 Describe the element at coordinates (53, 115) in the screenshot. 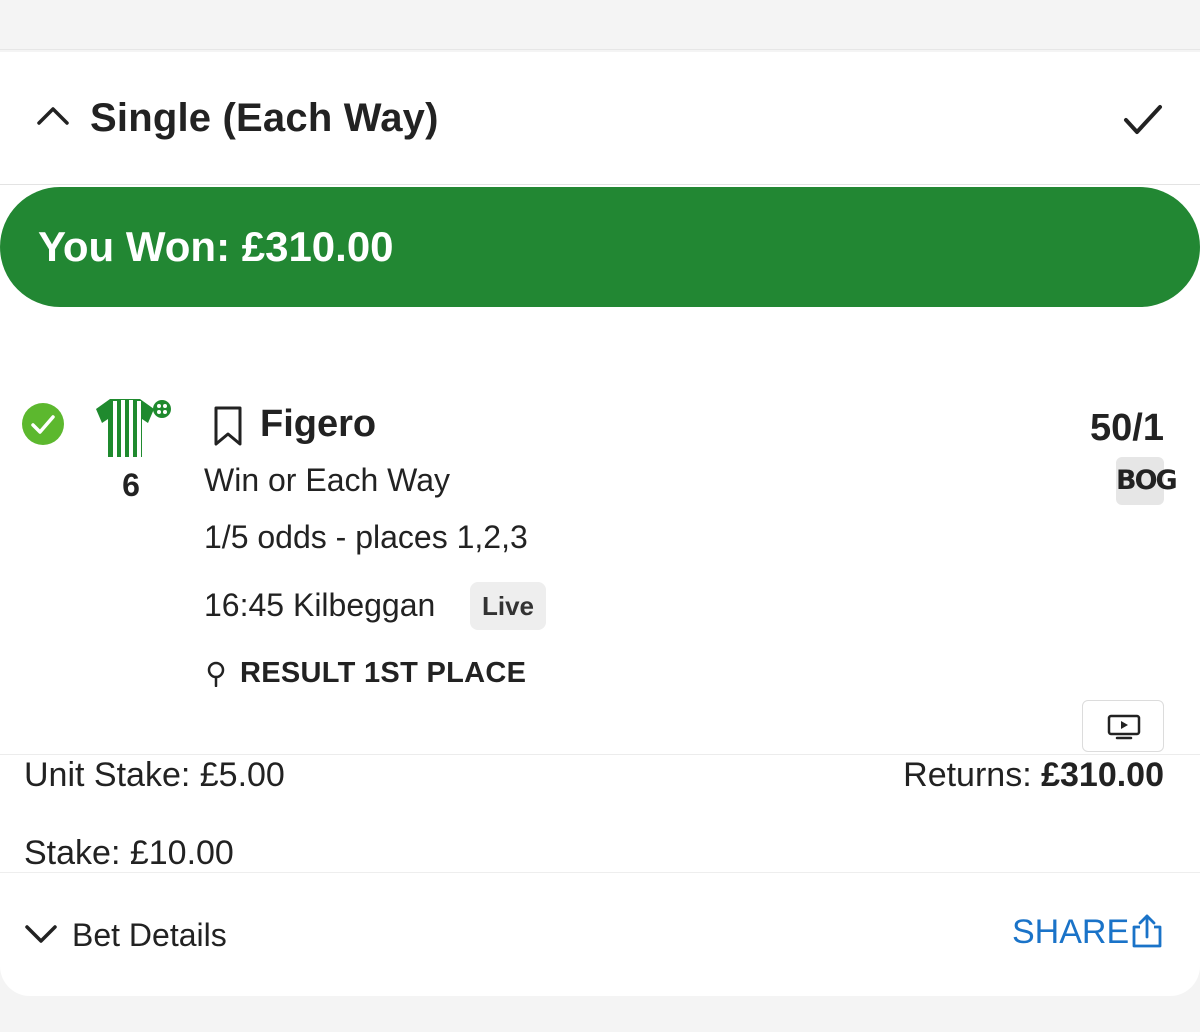

I see `chevron-up-icon` at that location.